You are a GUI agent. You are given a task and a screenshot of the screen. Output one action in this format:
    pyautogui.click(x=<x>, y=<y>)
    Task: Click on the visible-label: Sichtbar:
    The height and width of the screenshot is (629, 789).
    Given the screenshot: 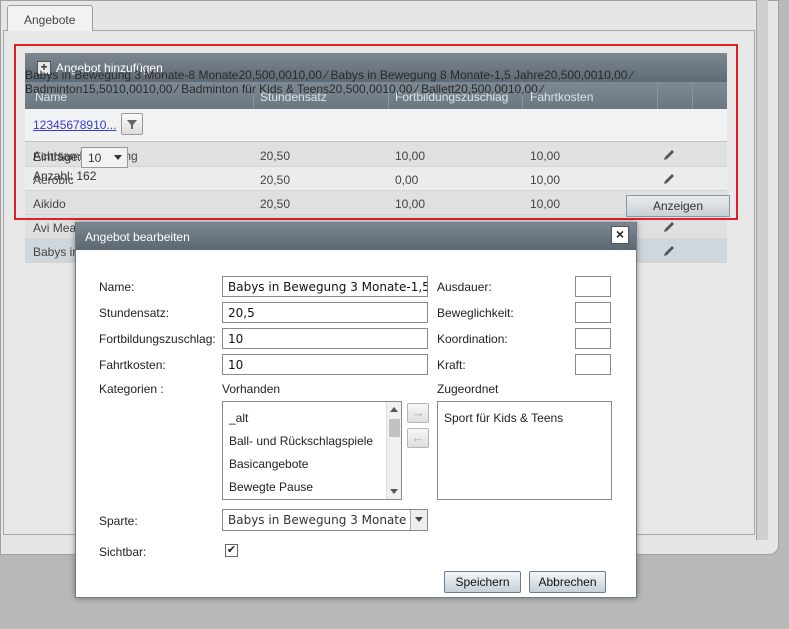 What is the action you would take?
    pyautogui.click(x=123, y=552)
    